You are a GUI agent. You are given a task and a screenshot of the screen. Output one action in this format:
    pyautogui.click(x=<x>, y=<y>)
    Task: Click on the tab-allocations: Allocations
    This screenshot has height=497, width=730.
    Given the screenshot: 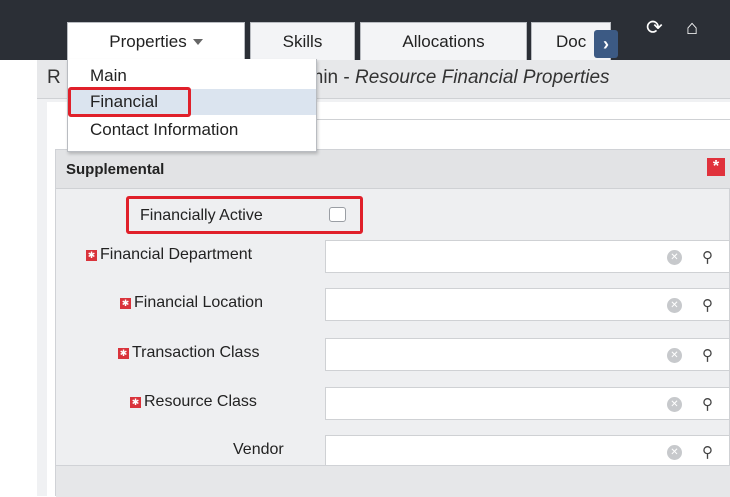 What is the action you would take?
    pyautogui.click(x=443, y=41)
    